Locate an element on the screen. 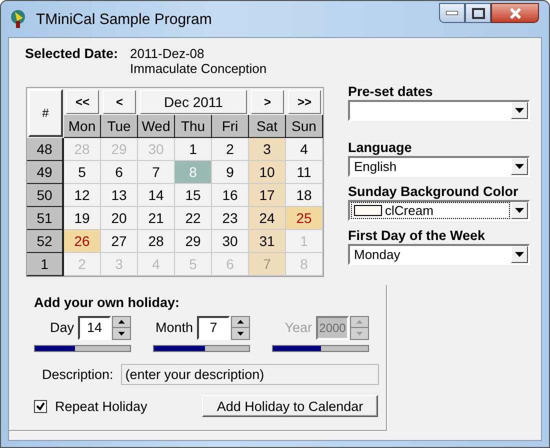  day-cell: 21 is located at coordinates (156, 218).